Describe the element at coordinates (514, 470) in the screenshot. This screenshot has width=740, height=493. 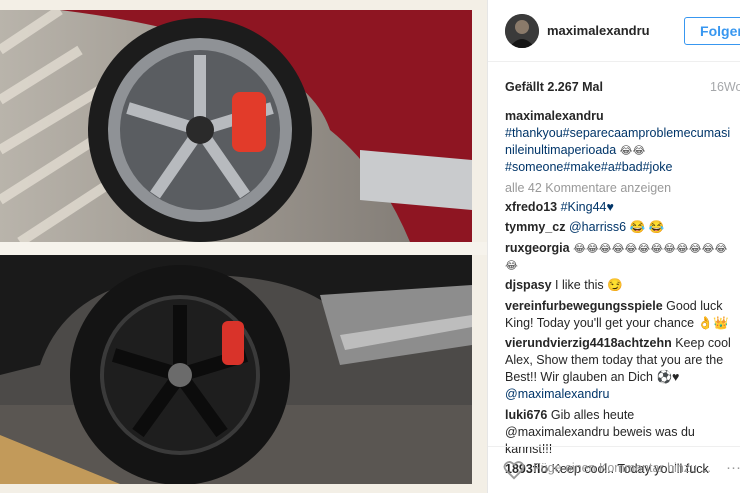
I see `heart-icon` at that location.